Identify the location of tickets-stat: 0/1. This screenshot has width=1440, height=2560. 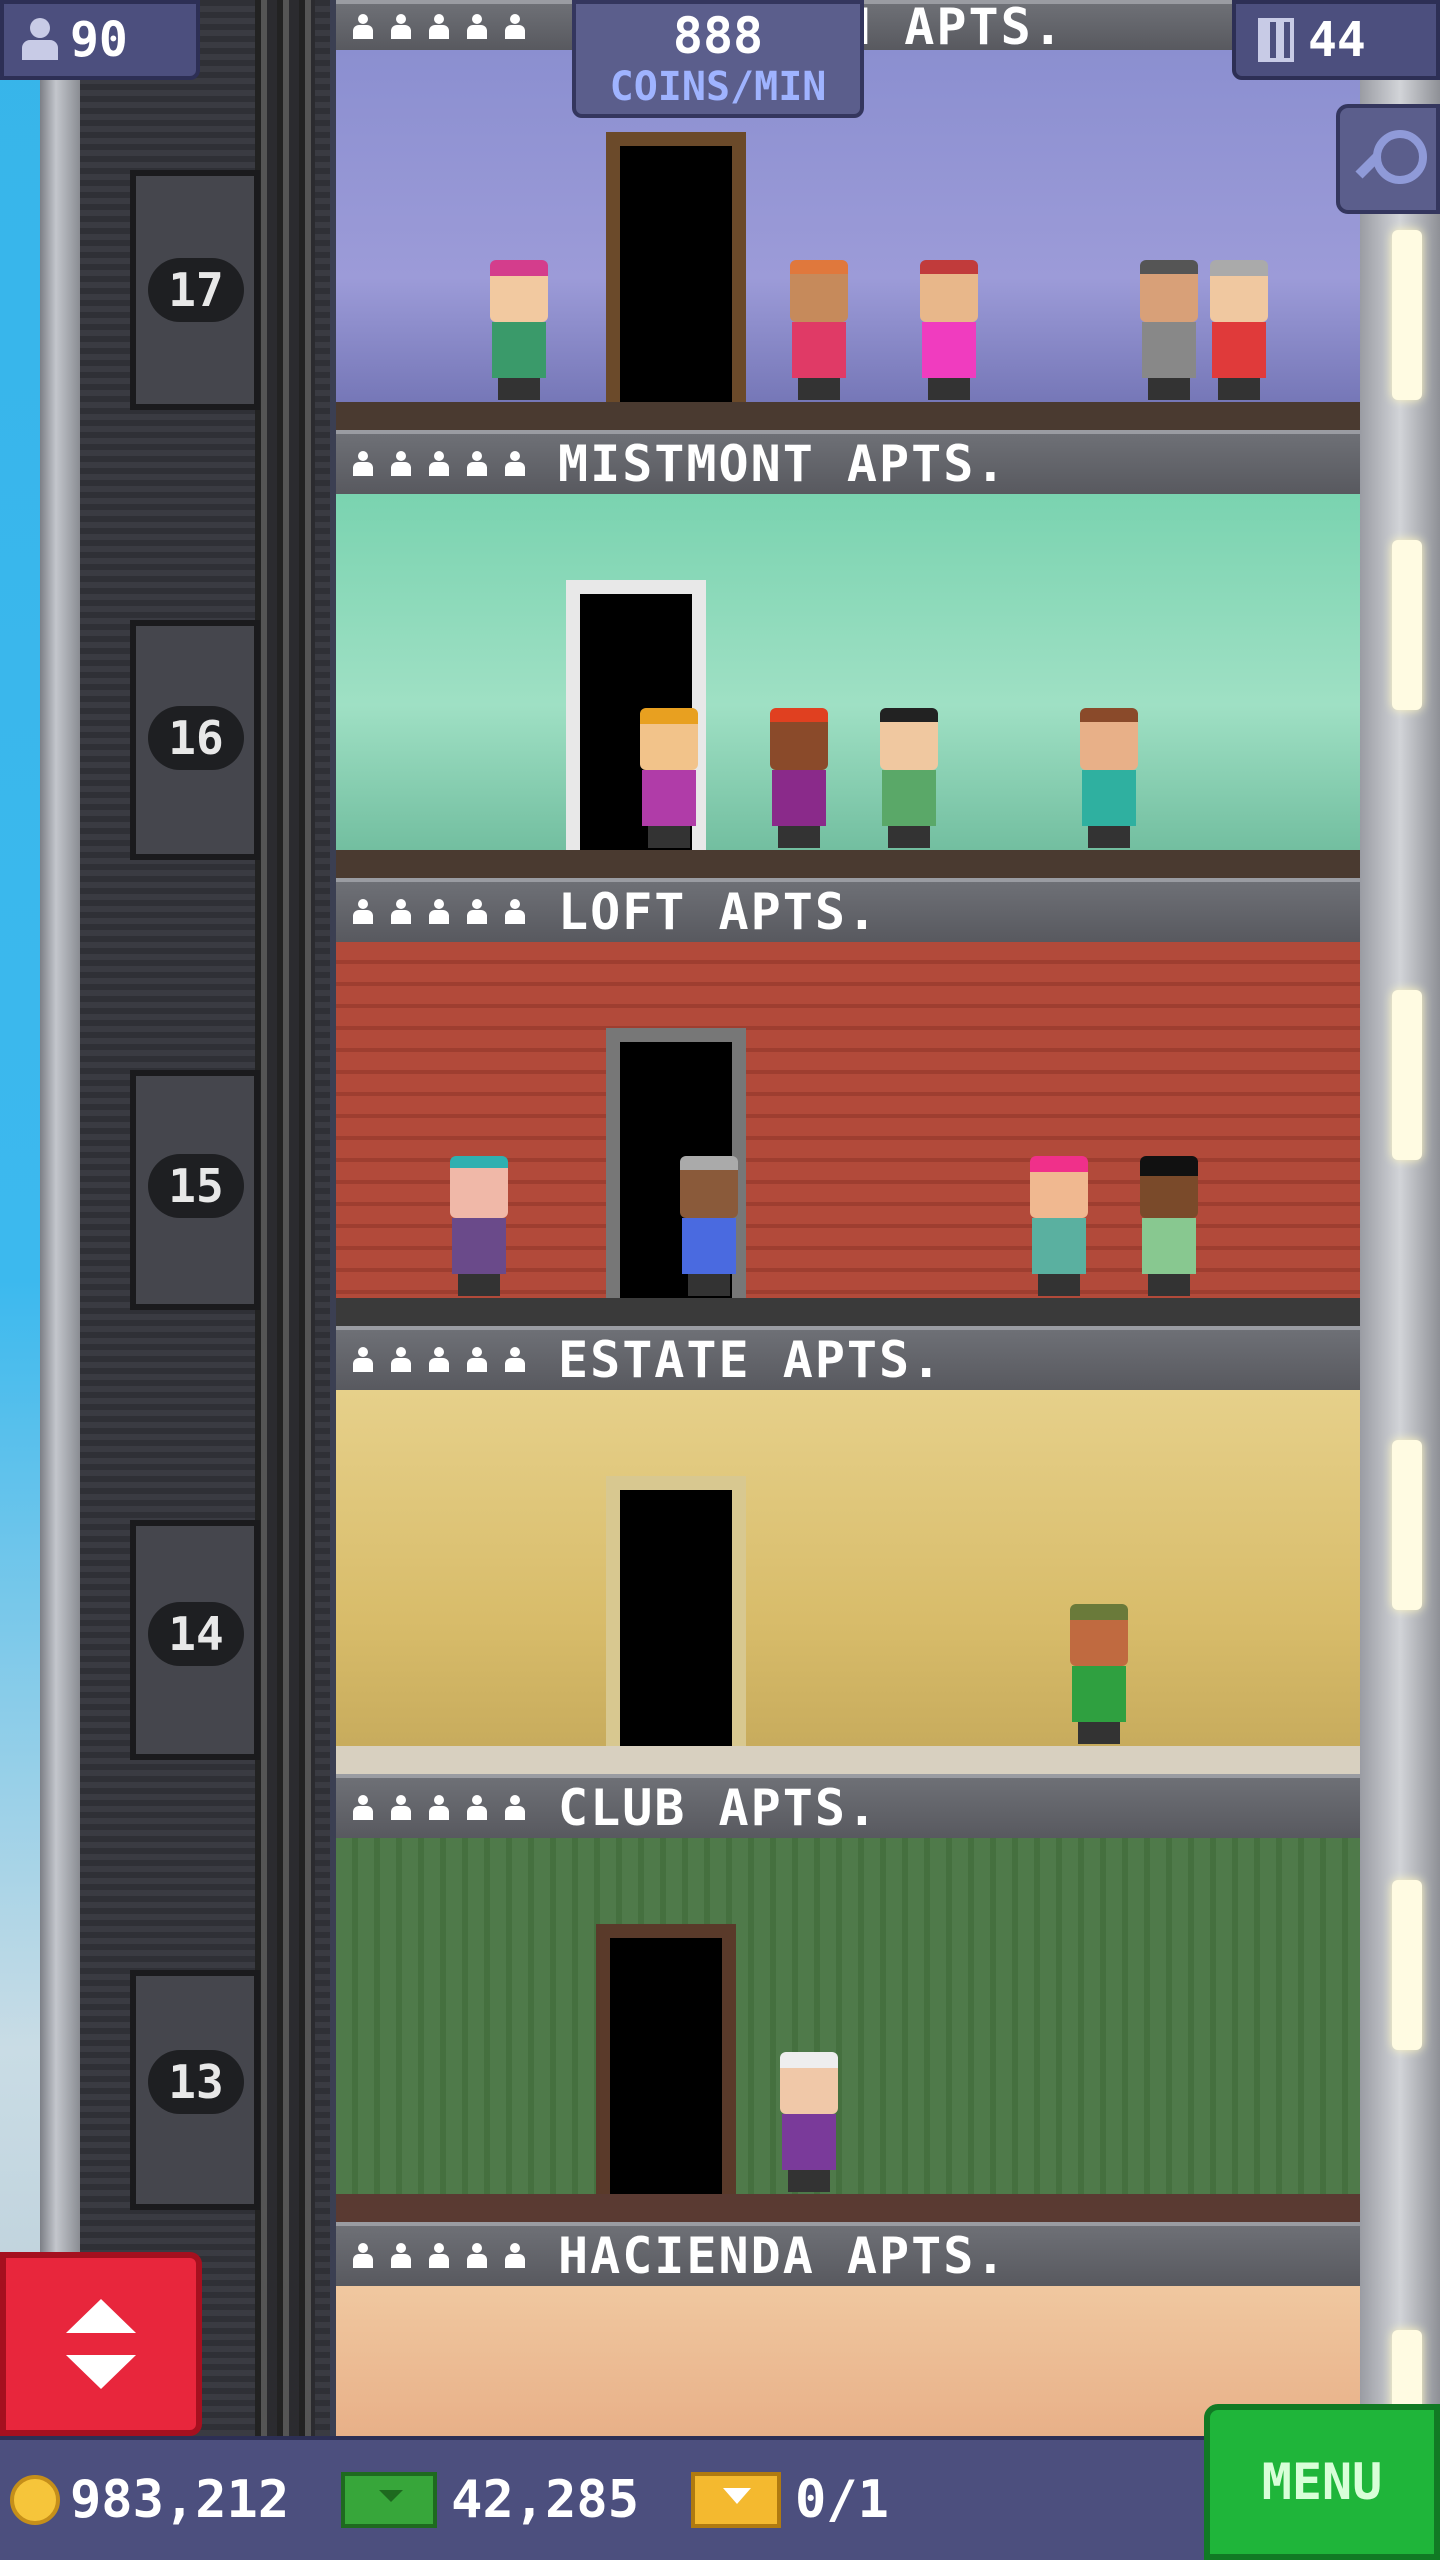
(778, 2500).